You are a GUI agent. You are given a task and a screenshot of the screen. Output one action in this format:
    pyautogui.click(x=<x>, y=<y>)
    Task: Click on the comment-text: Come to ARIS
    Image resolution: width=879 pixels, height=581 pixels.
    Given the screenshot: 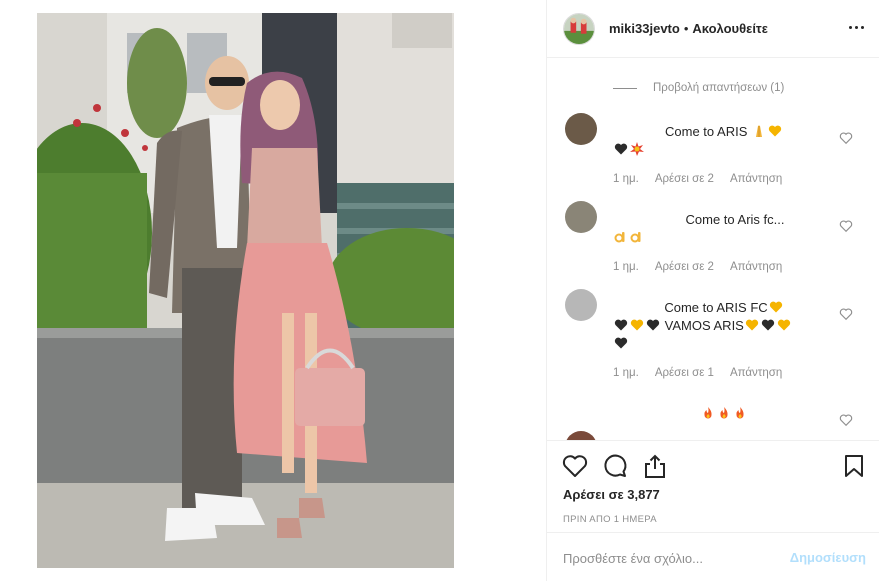 What is the action you would take?
    pyautogui.click(x=724, y=141)
    